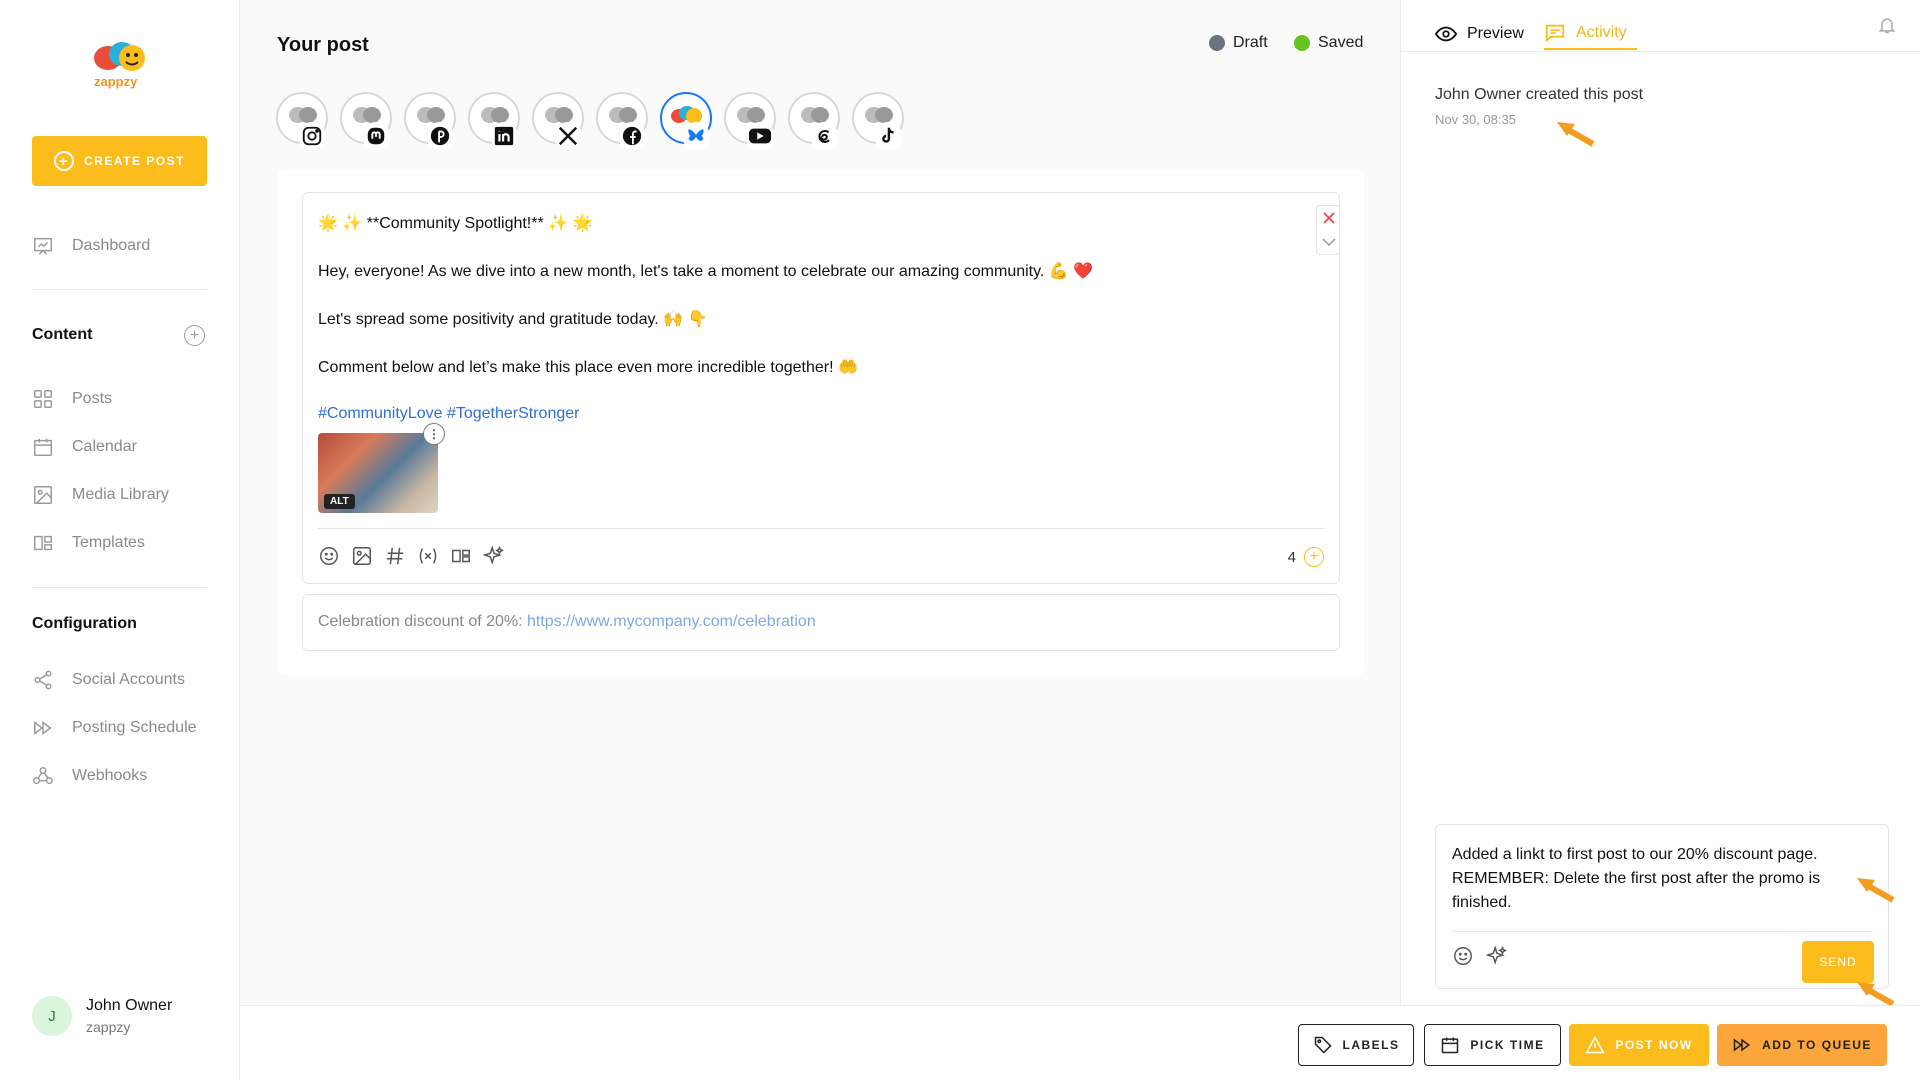  What do you see at coordinates (494, 121) in the screenshot?
I see `account-linkedin` at bounding box center [494, 121].